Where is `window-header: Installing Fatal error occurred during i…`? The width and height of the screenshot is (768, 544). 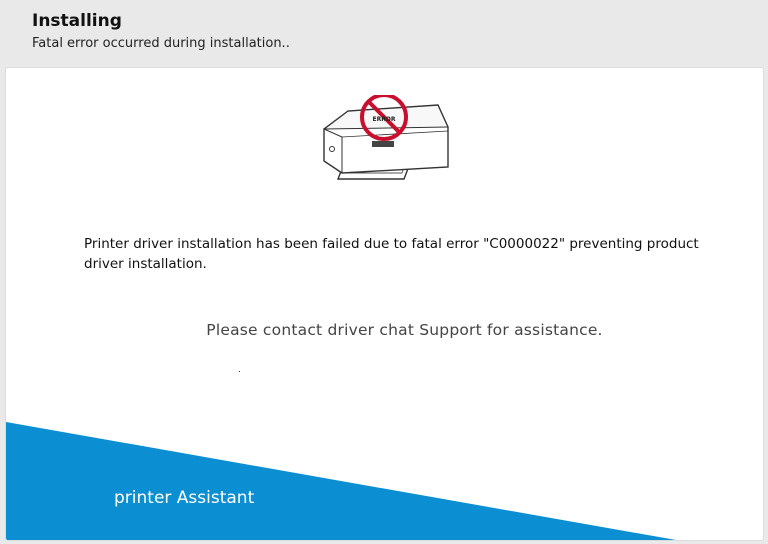 window-header: Installing Fatal error occurred during i… is located at coordinates (384, 33).